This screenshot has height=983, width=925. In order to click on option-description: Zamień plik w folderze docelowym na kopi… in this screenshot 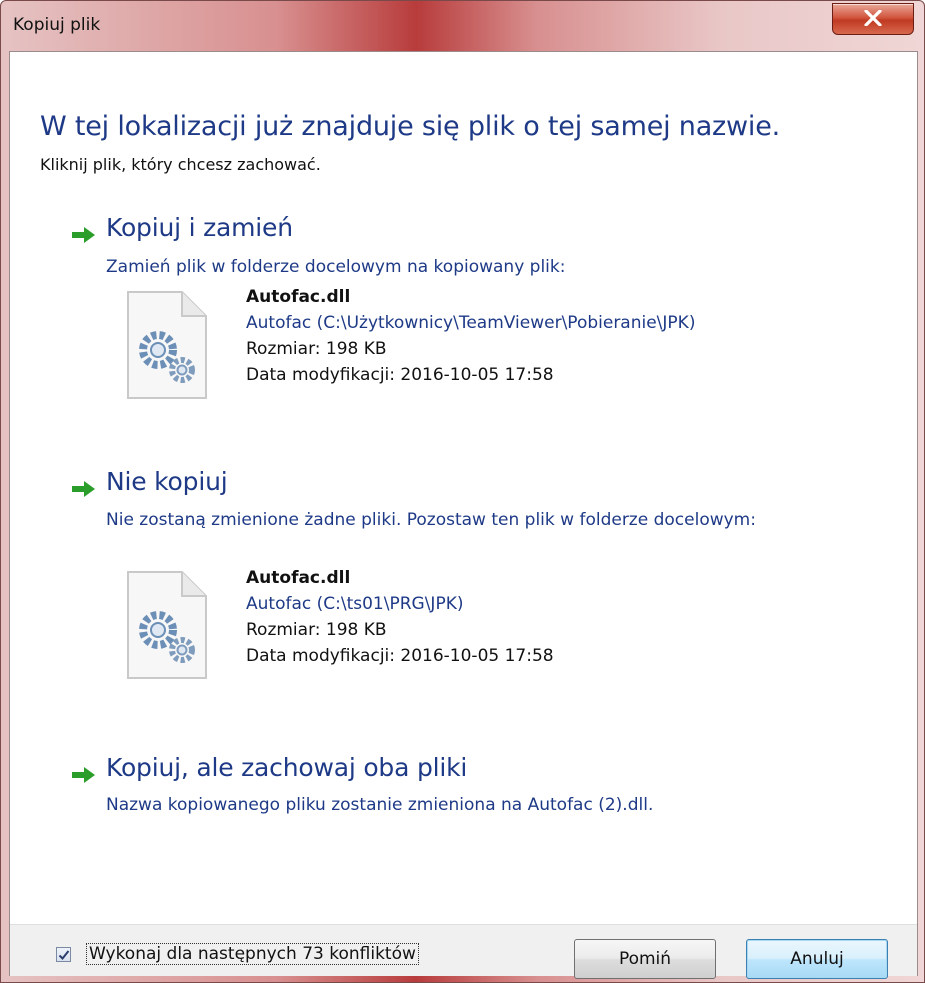, I will do `click(336, 267)`.